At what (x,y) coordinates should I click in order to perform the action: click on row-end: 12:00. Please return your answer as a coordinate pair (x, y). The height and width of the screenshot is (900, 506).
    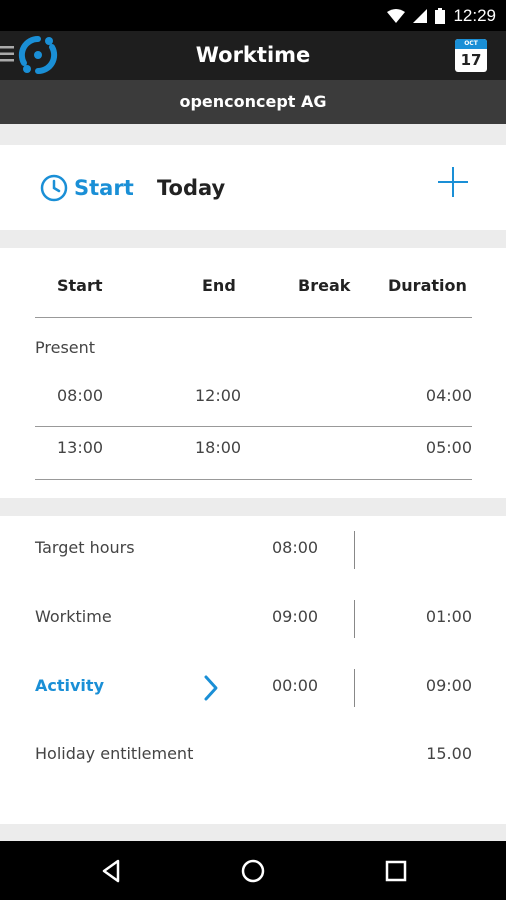
    Looking at the image, I should click on (218, 395).